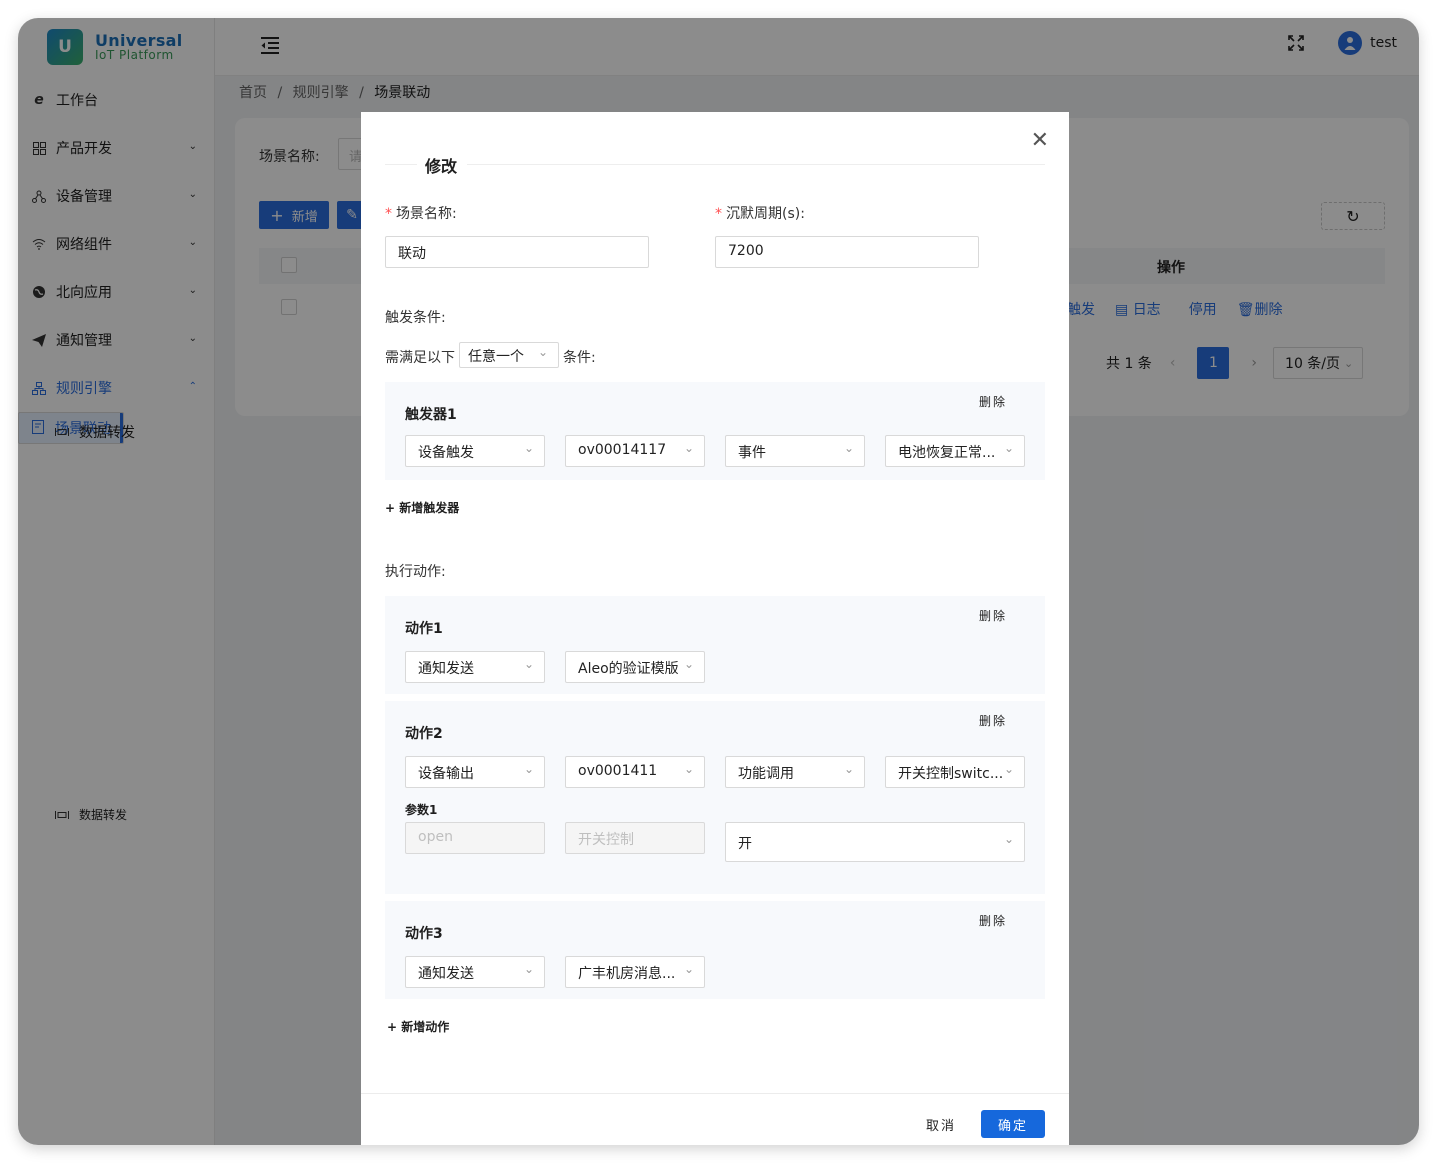  I want to click on scene-name-input: 联动, so click(517, 252).